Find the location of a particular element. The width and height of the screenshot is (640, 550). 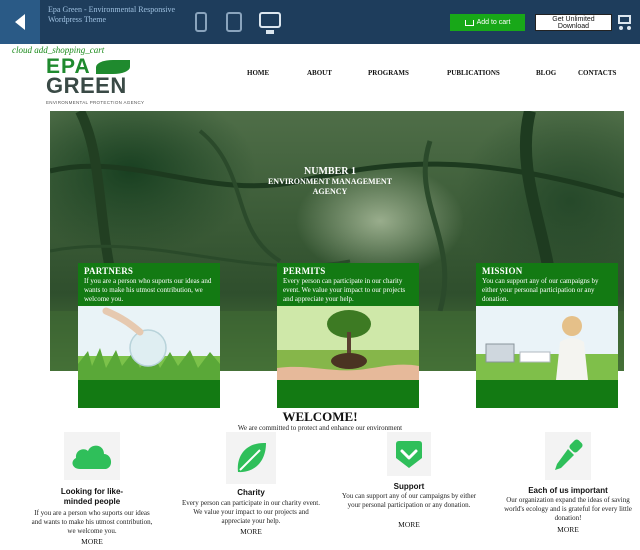

nav-publications: PUBLICATIONS is located at coordinates (473, 73).